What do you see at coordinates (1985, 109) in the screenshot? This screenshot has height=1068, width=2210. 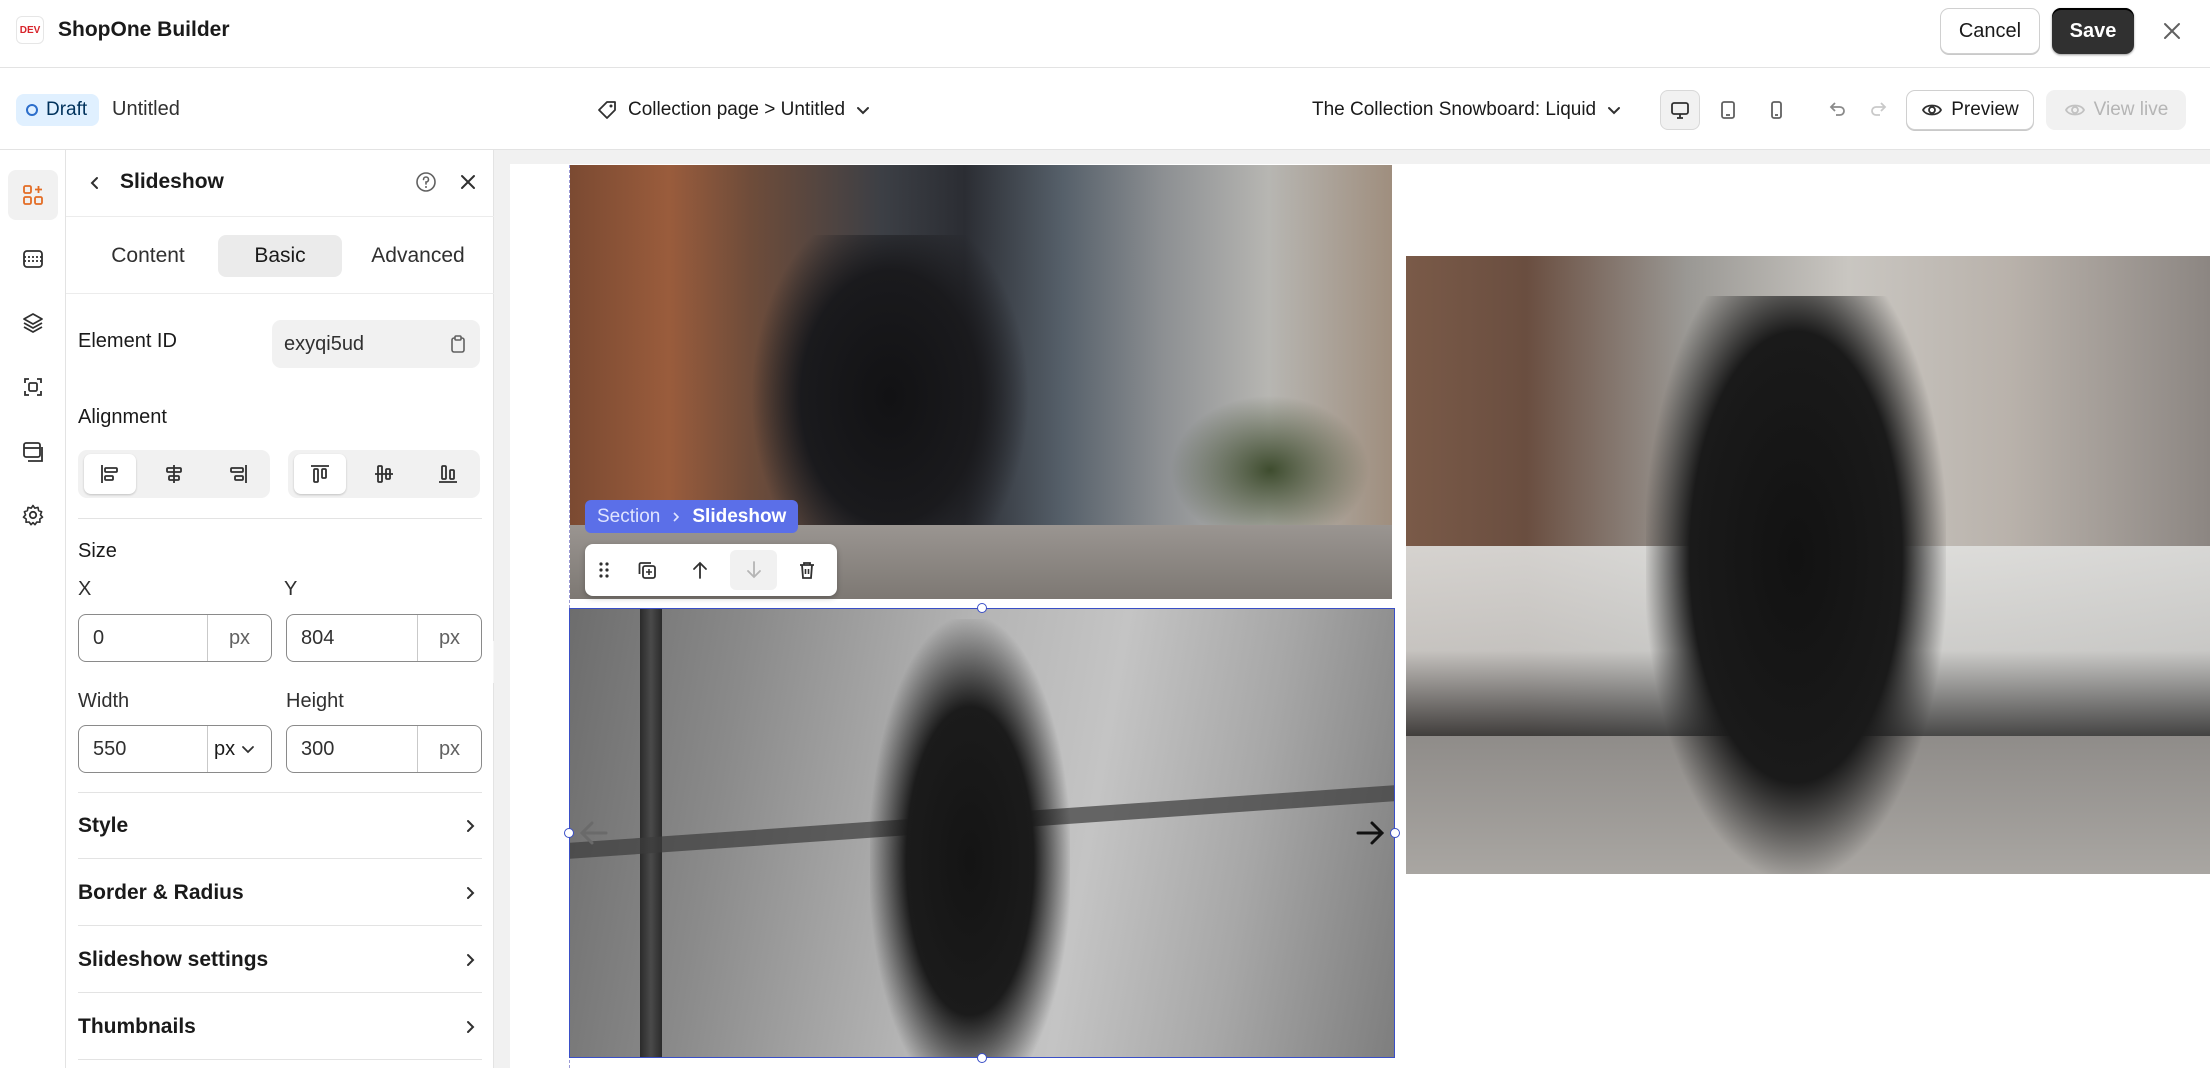 I see `preview-button-label: Preview` at bounding box center [1985, 109].